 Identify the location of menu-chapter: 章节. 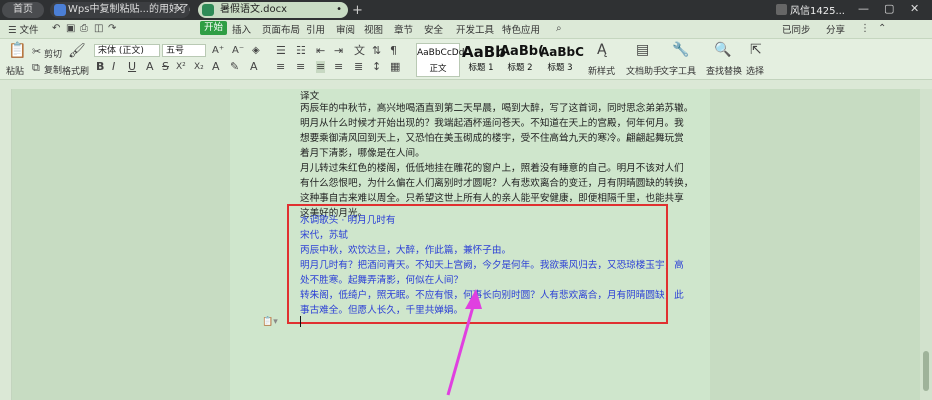
(403, 29).